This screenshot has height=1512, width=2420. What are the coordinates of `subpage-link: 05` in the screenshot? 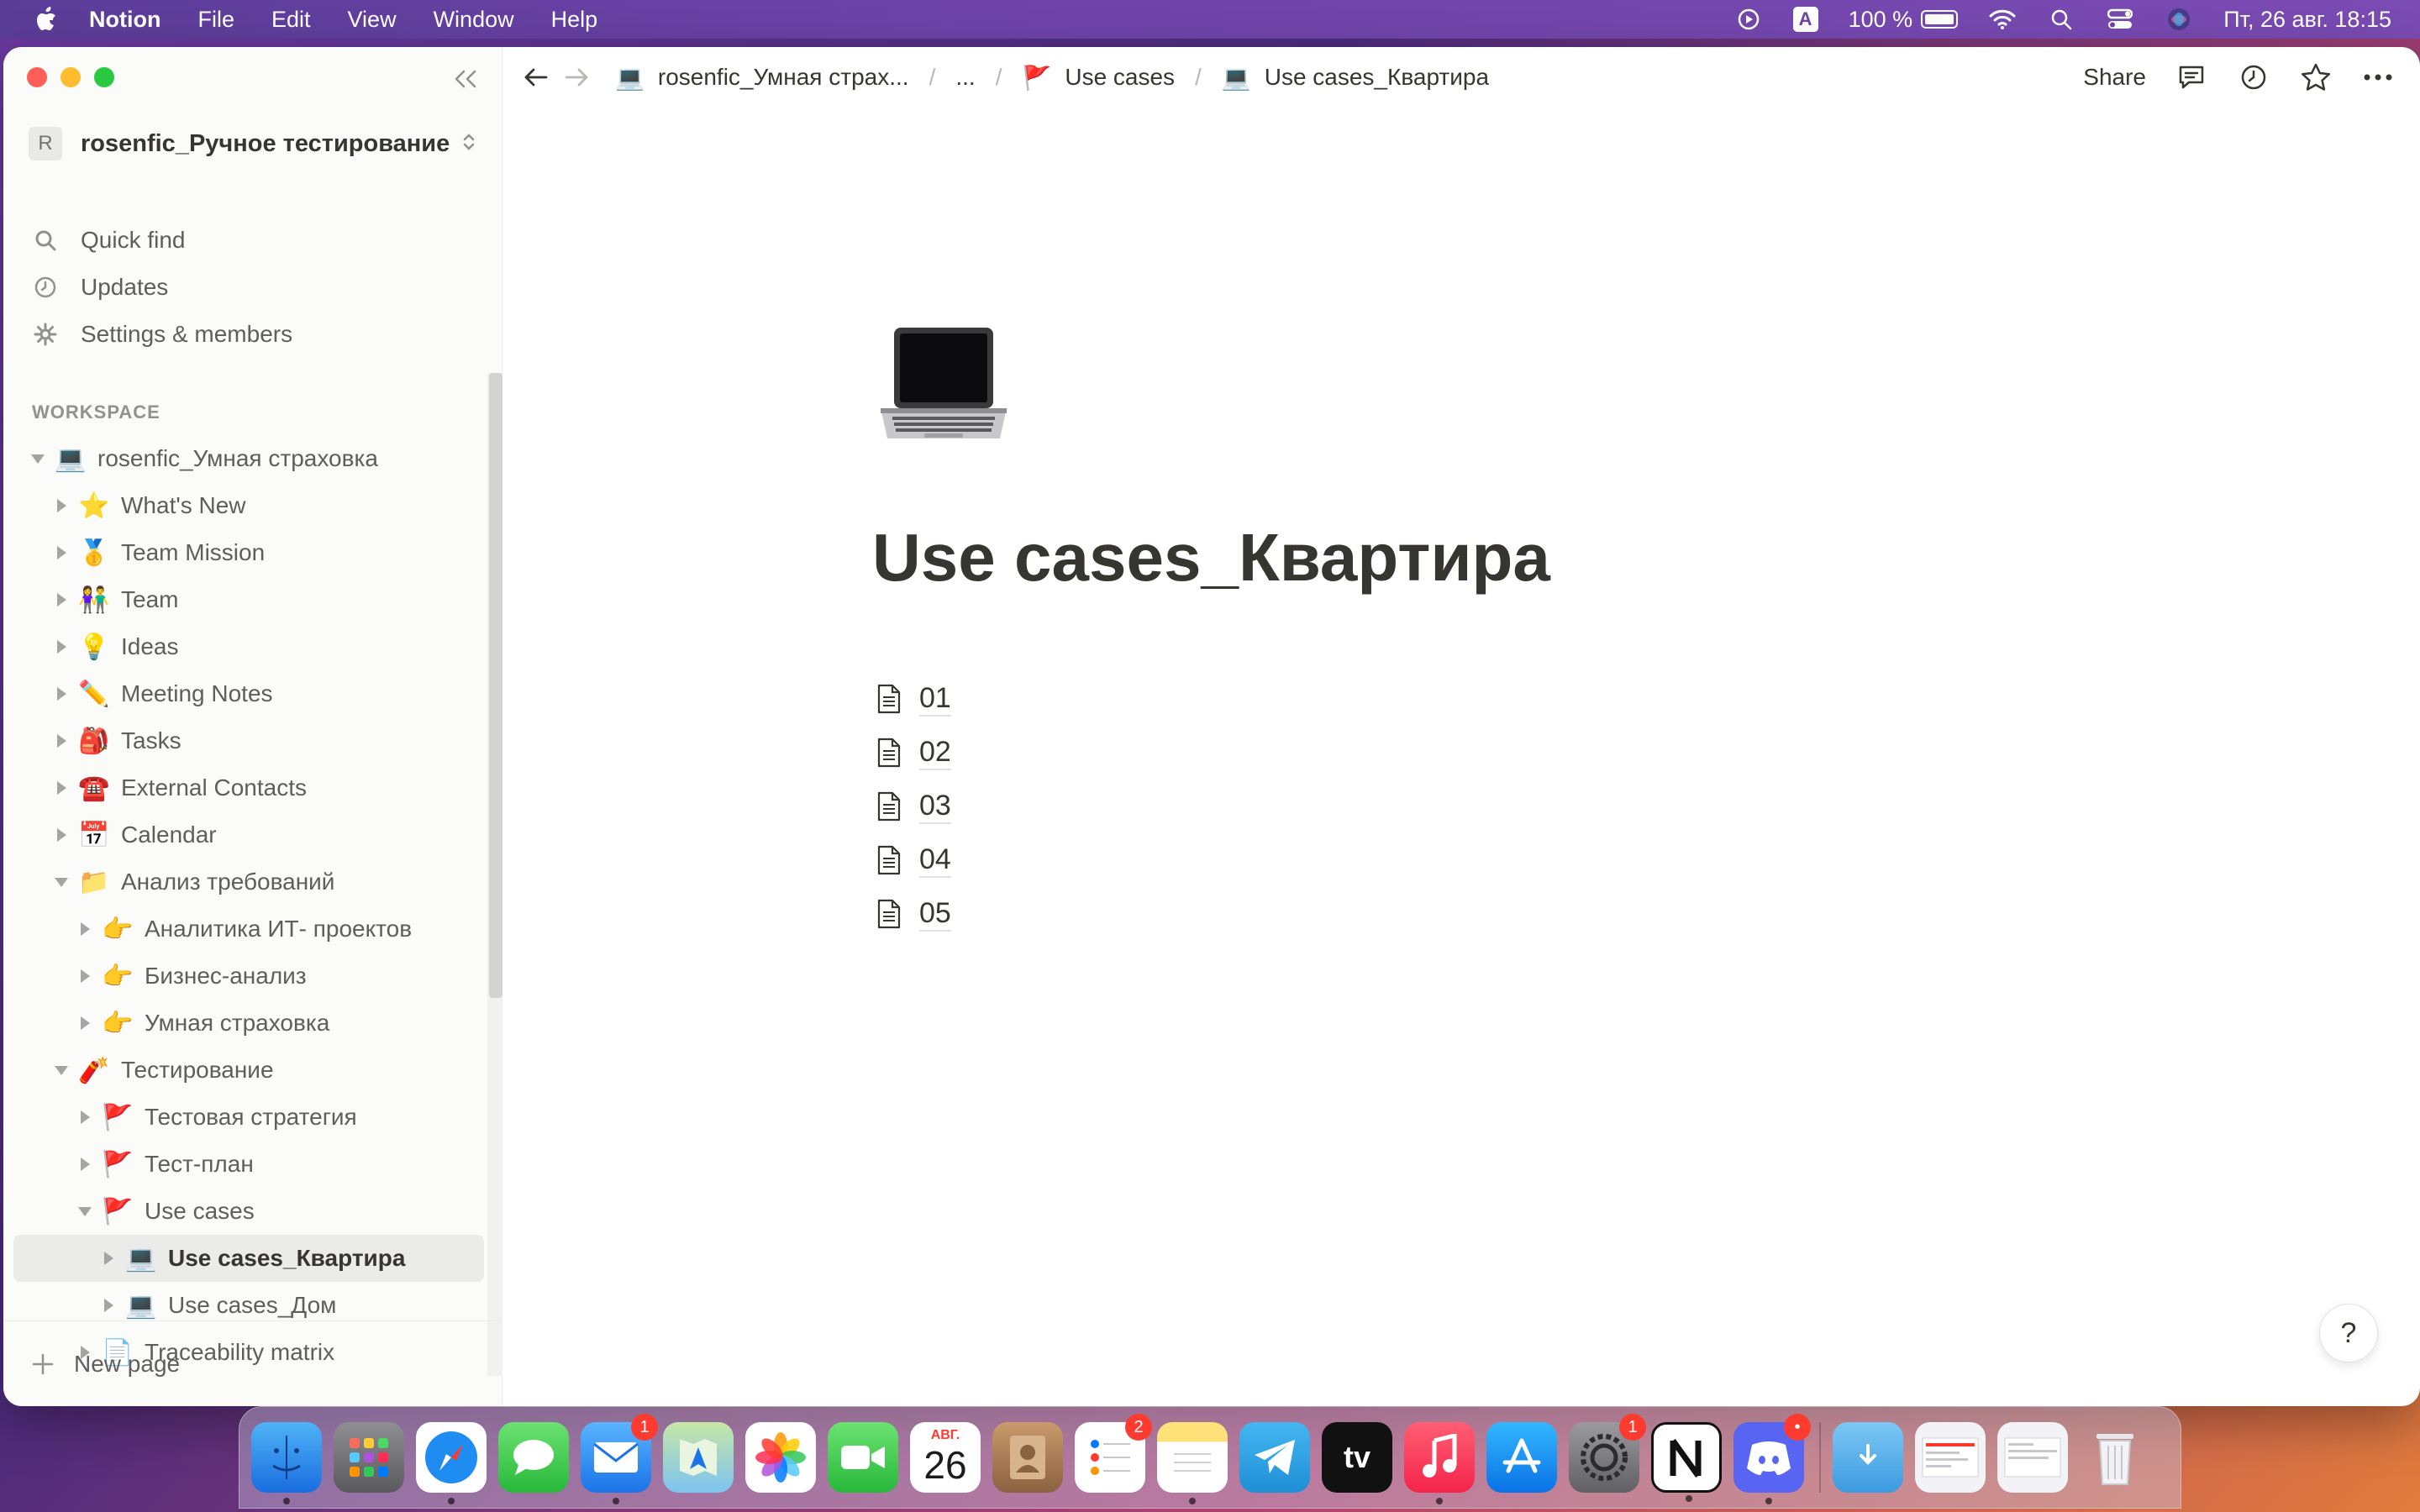 It's located at (911, 914).